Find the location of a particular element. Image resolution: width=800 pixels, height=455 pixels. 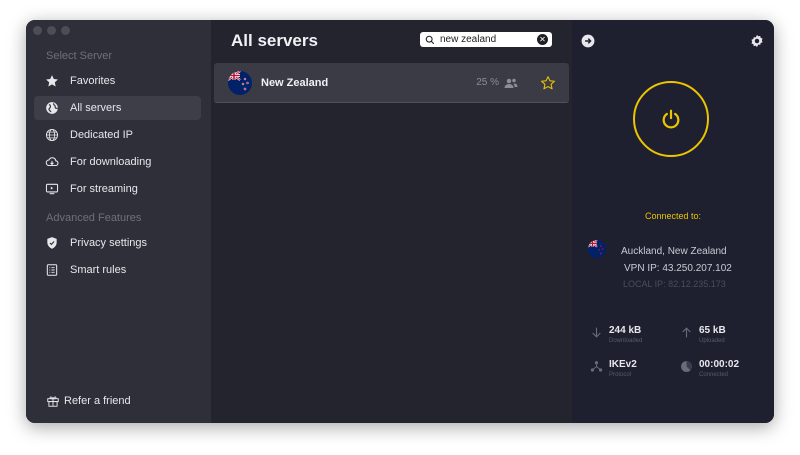

sidebar-item-smart-rules: Smart rules is located at coordinates (117, 270).